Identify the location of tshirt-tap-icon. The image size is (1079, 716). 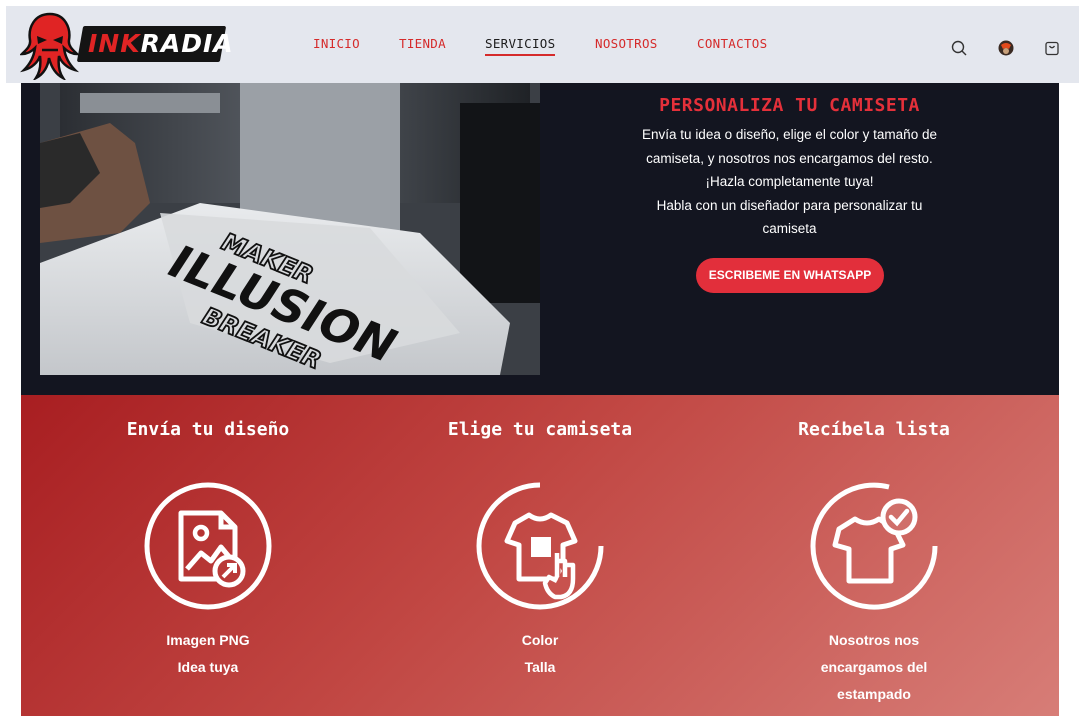
(540, 546).